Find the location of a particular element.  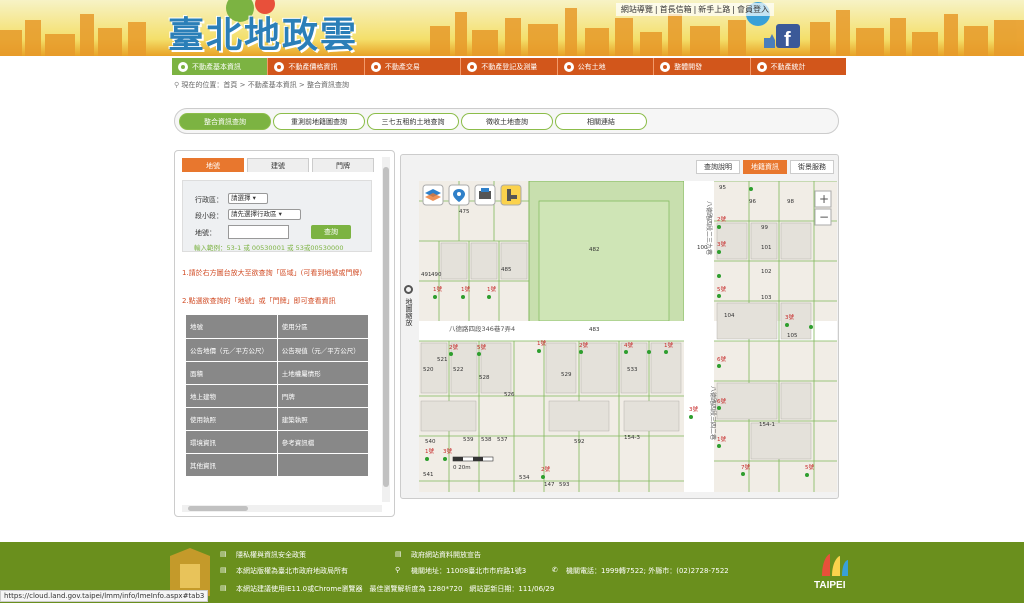

table-row: 其他資訊 is located at coordinates (278, 465).